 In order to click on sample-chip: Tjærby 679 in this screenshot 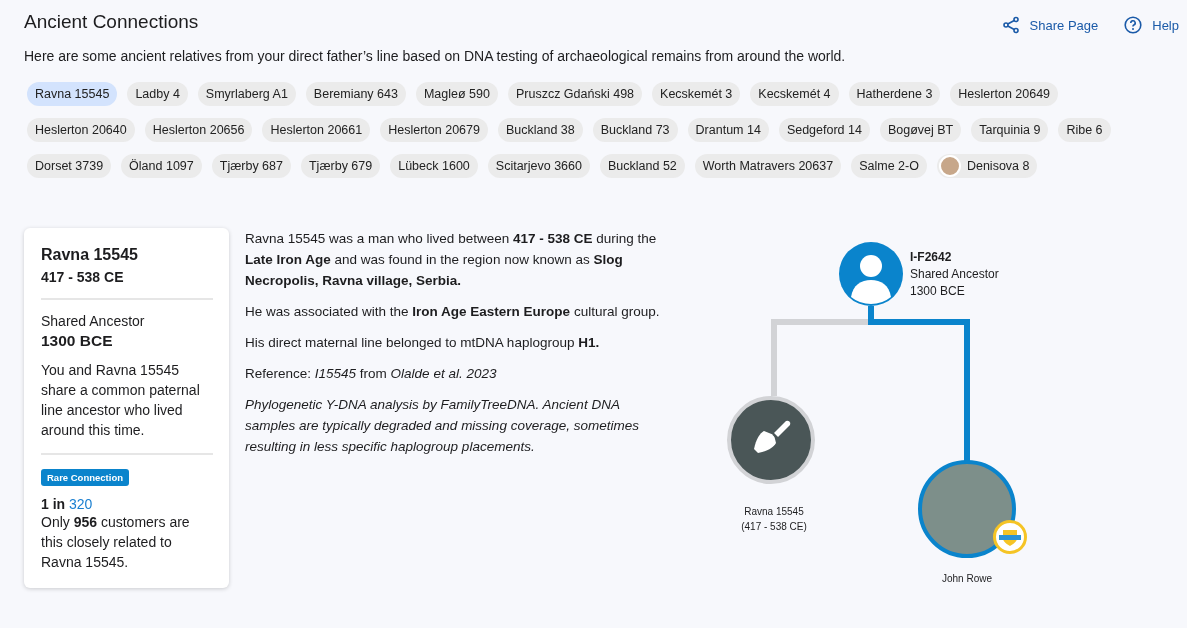, I will do `click(341, 166)`.